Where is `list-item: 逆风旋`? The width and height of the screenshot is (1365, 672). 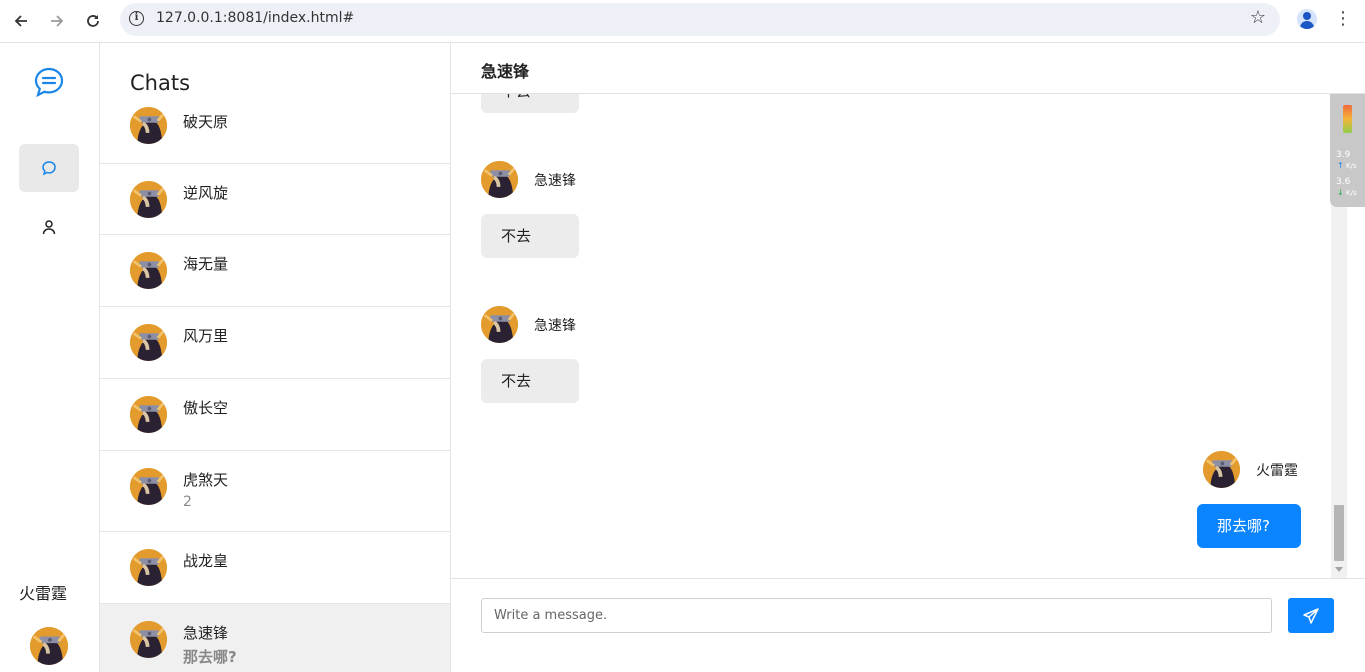
list-item: 逆风旋 is located at coordinates (275, 199).